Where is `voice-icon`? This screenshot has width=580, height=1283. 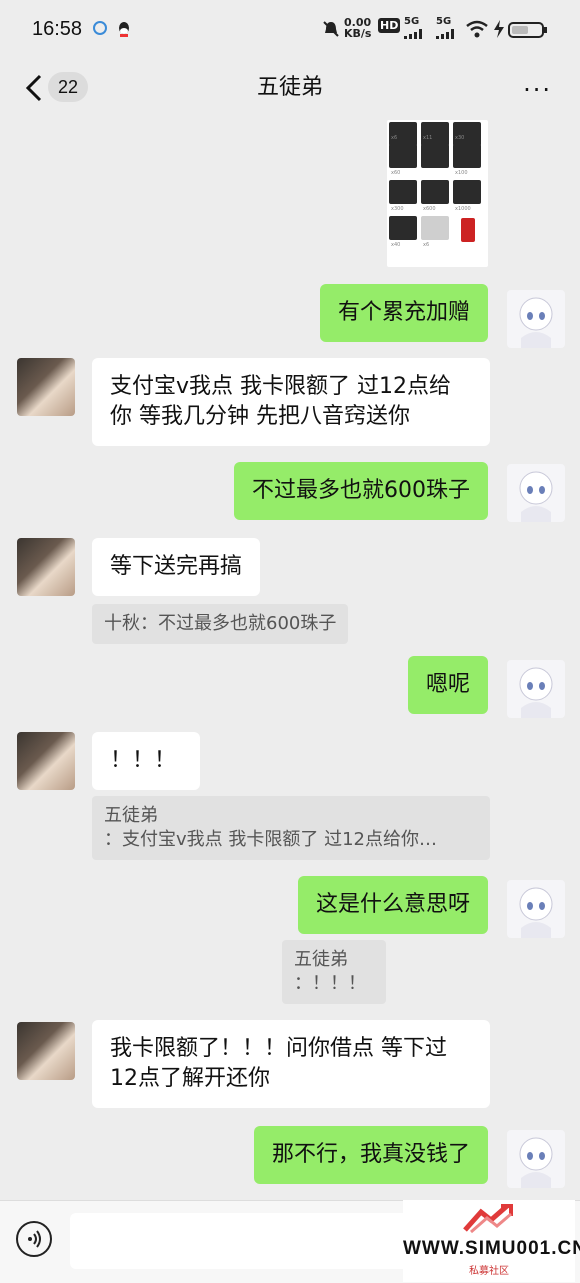
voice-icon is located at coordinates (34, 1239).